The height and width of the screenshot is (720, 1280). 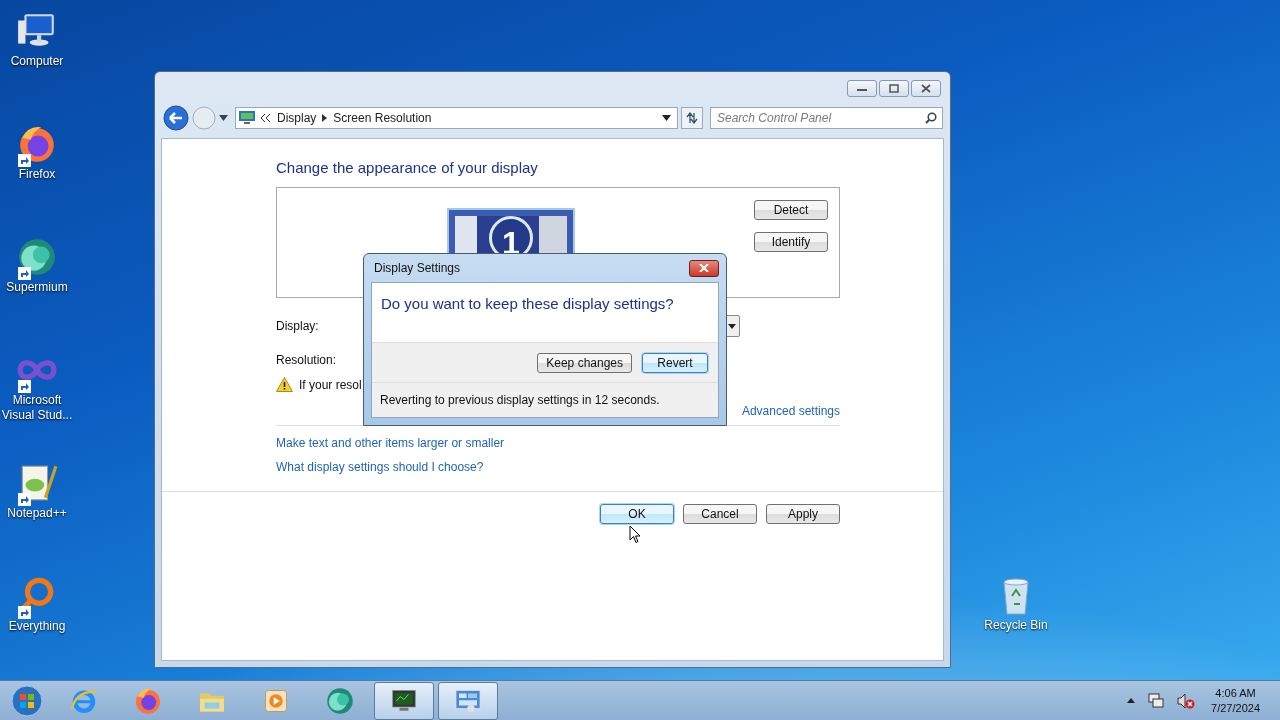 I want to click on desktop-icon-label: Firefox, so click(x=37, y=174).